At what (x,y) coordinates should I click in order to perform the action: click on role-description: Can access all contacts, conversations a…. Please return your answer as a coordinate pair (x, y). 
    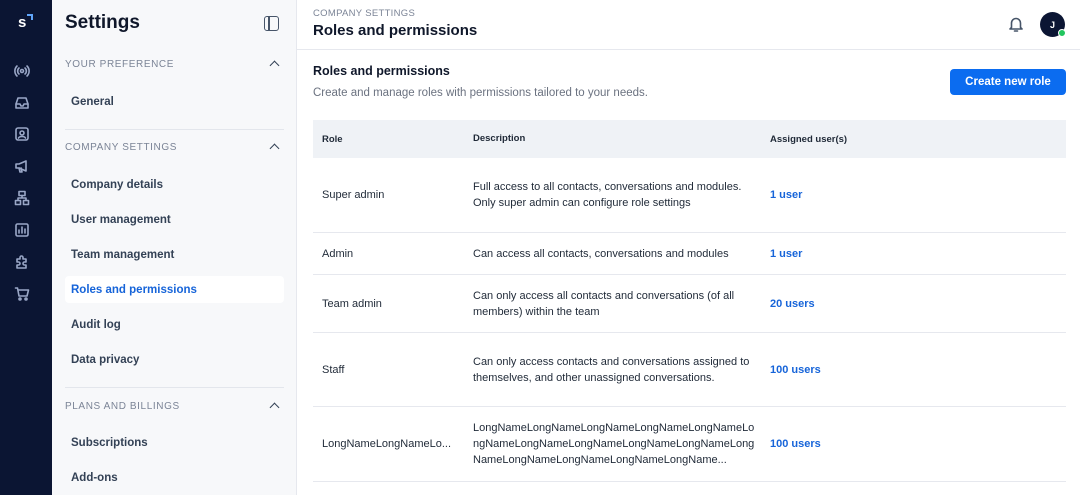
    Looking at the image, I should click on (601, 253).